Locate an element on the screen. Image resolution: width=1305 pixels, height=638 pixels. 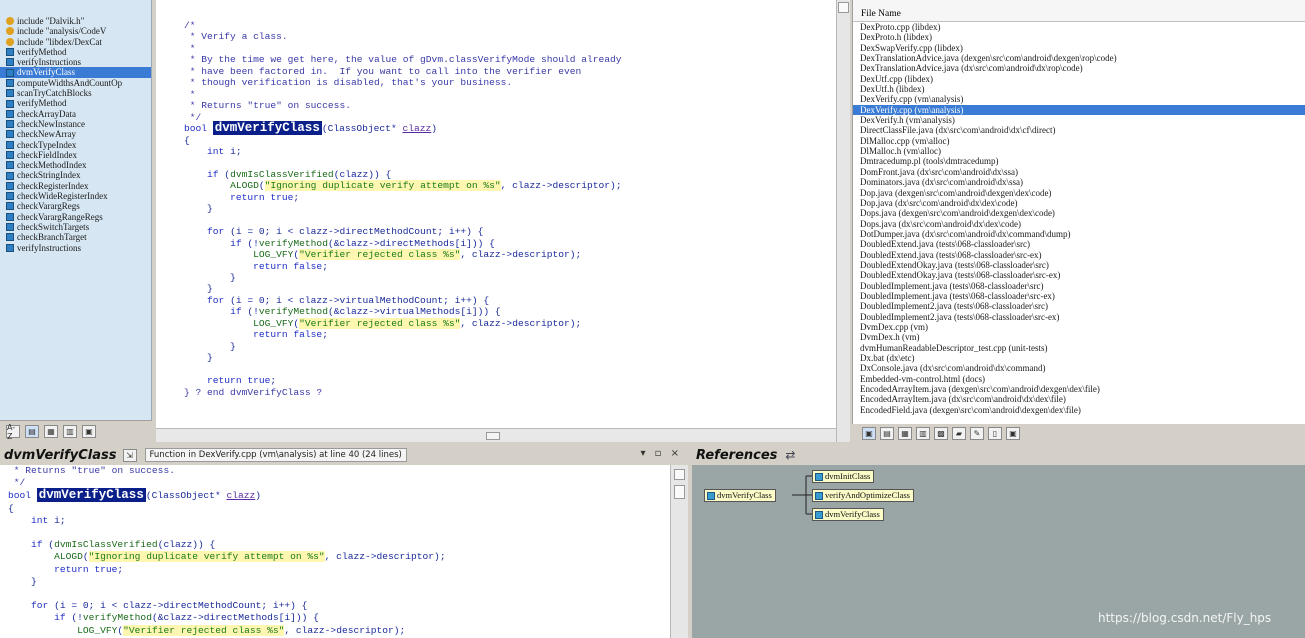
file-item: Dmtracedump.pl (tools\dmtracedump) is located at coordinates (1079, 161).